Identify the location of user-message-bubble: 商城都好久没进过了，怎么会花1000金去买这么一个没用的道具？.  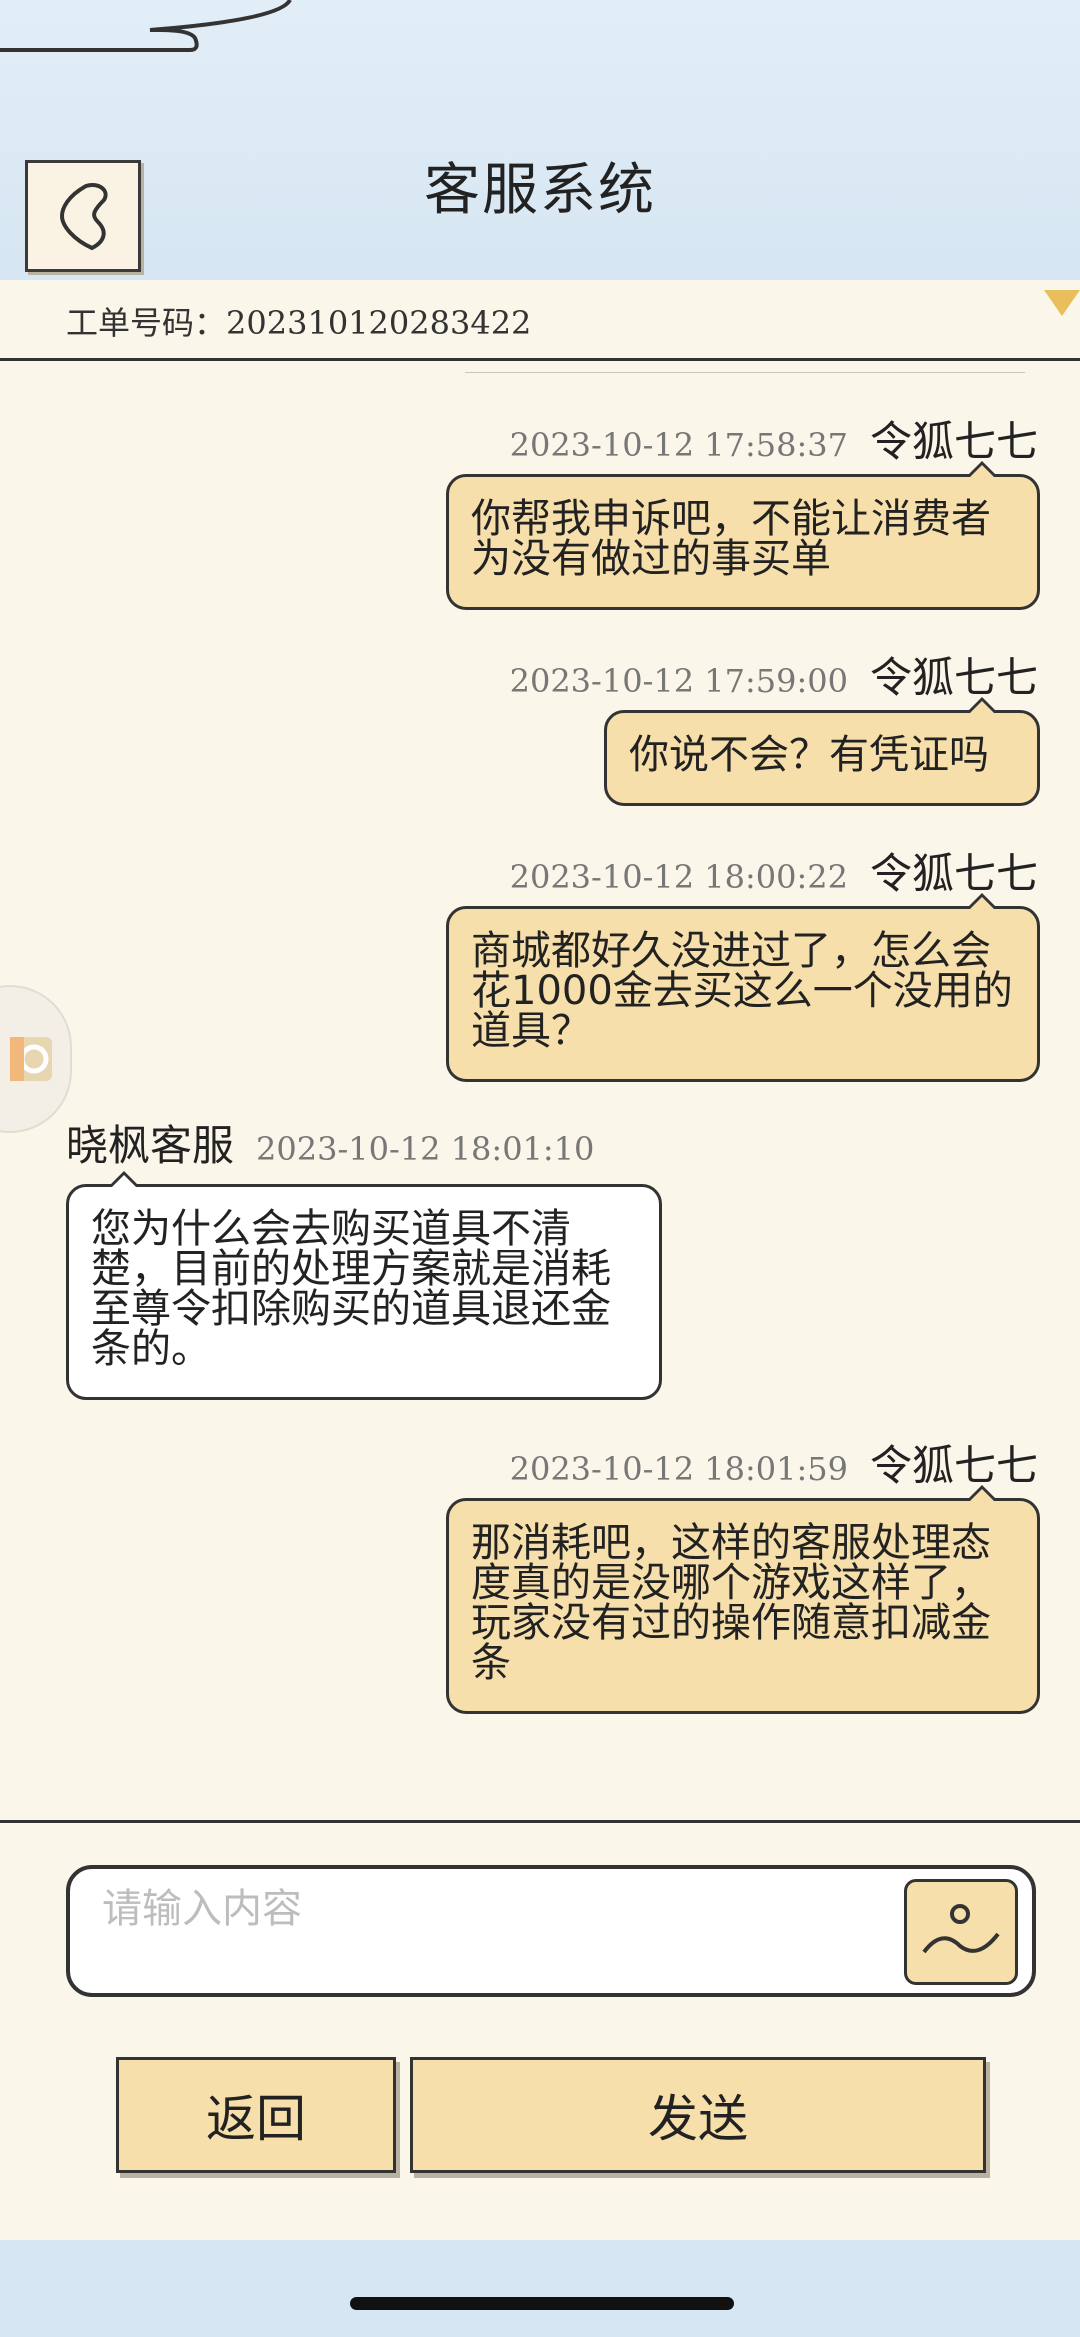
(743, 987).